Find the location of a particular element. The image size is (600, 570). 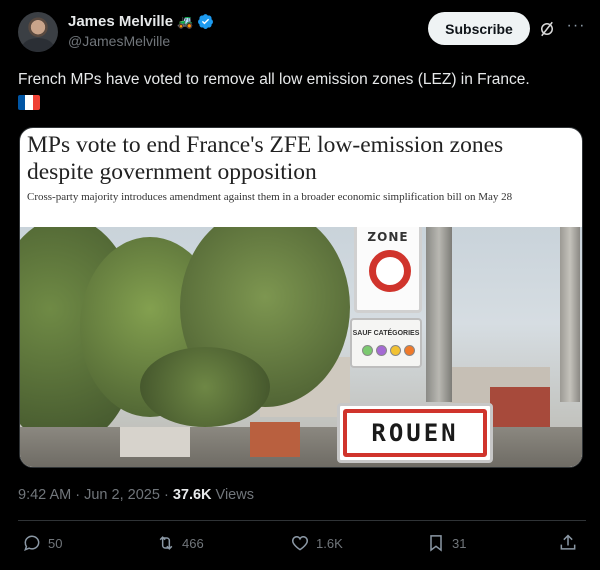

more-options-icon: ··· is located at coordinates (576, 28).